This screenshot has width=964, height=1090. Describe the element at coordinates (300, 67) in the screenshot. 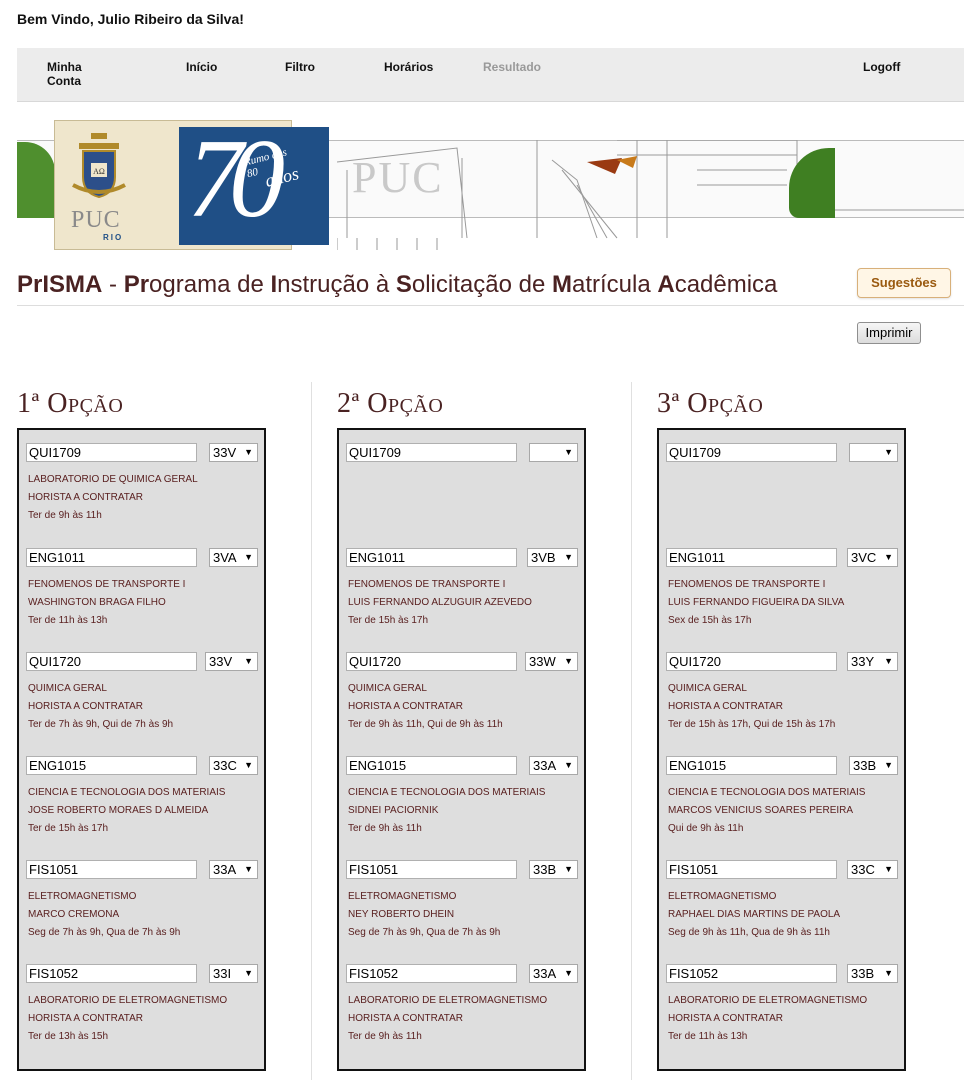

I see `nav-filtro: Filtro` at that location.